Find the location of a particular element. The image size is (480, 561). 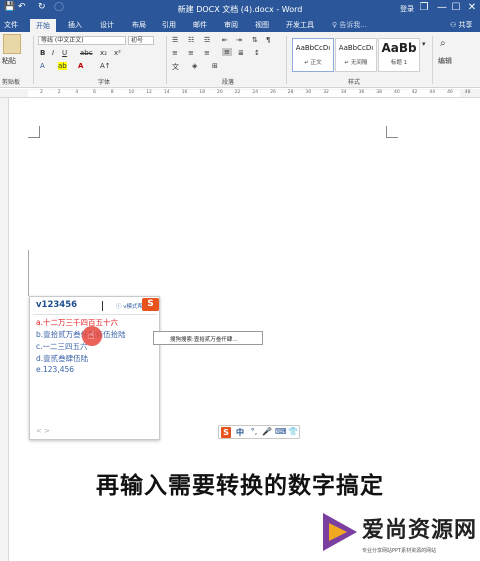

styles-group-label: 样式 is located at coordinates (354, 82).